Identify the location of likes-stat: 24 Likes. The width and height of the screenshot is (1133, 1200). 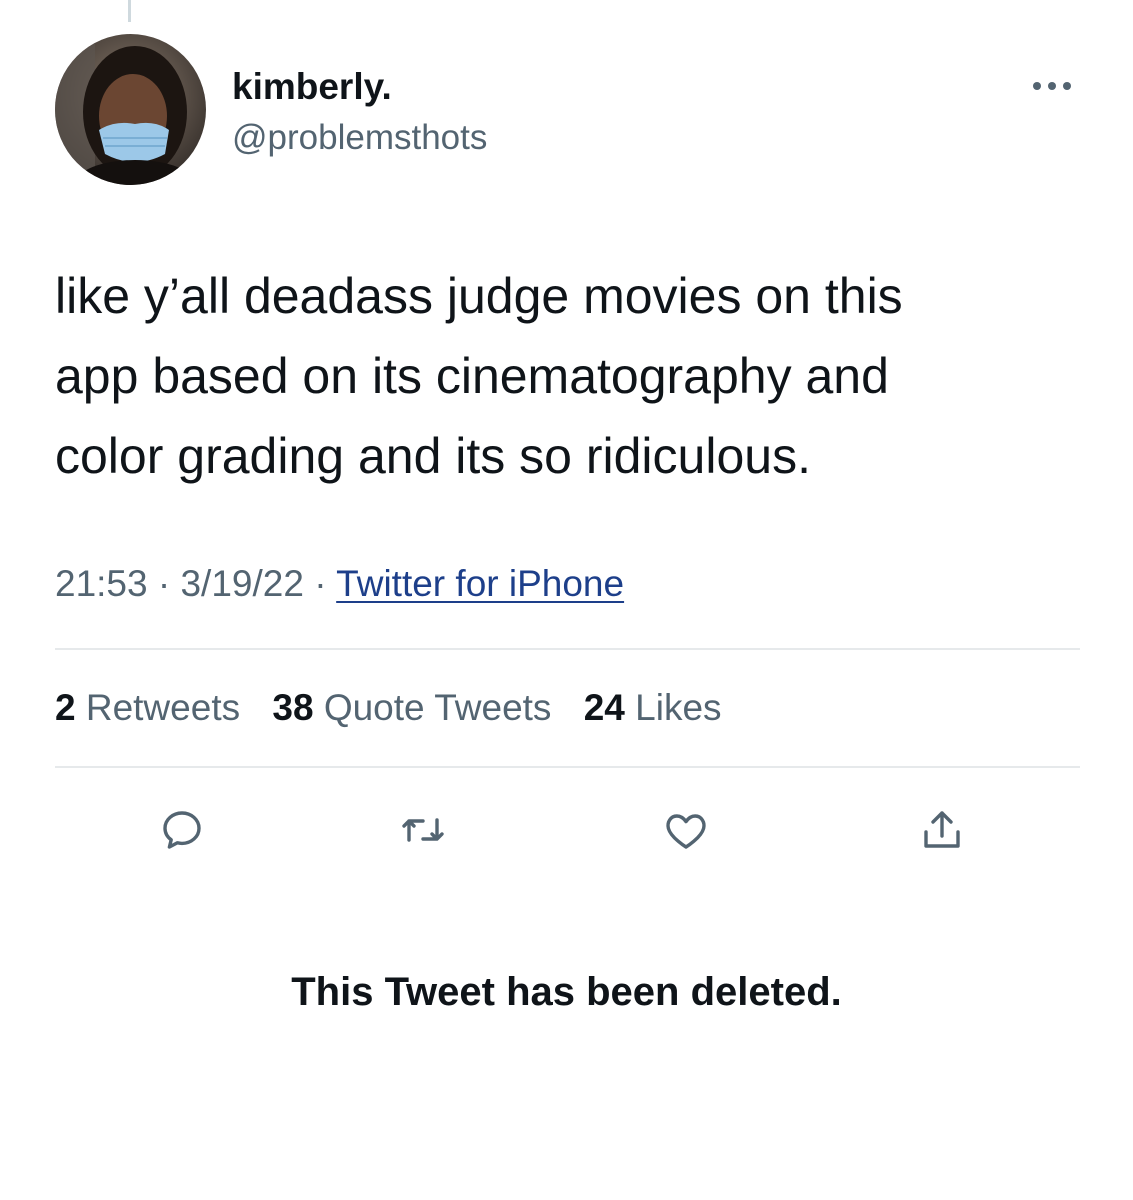
(653, 707).